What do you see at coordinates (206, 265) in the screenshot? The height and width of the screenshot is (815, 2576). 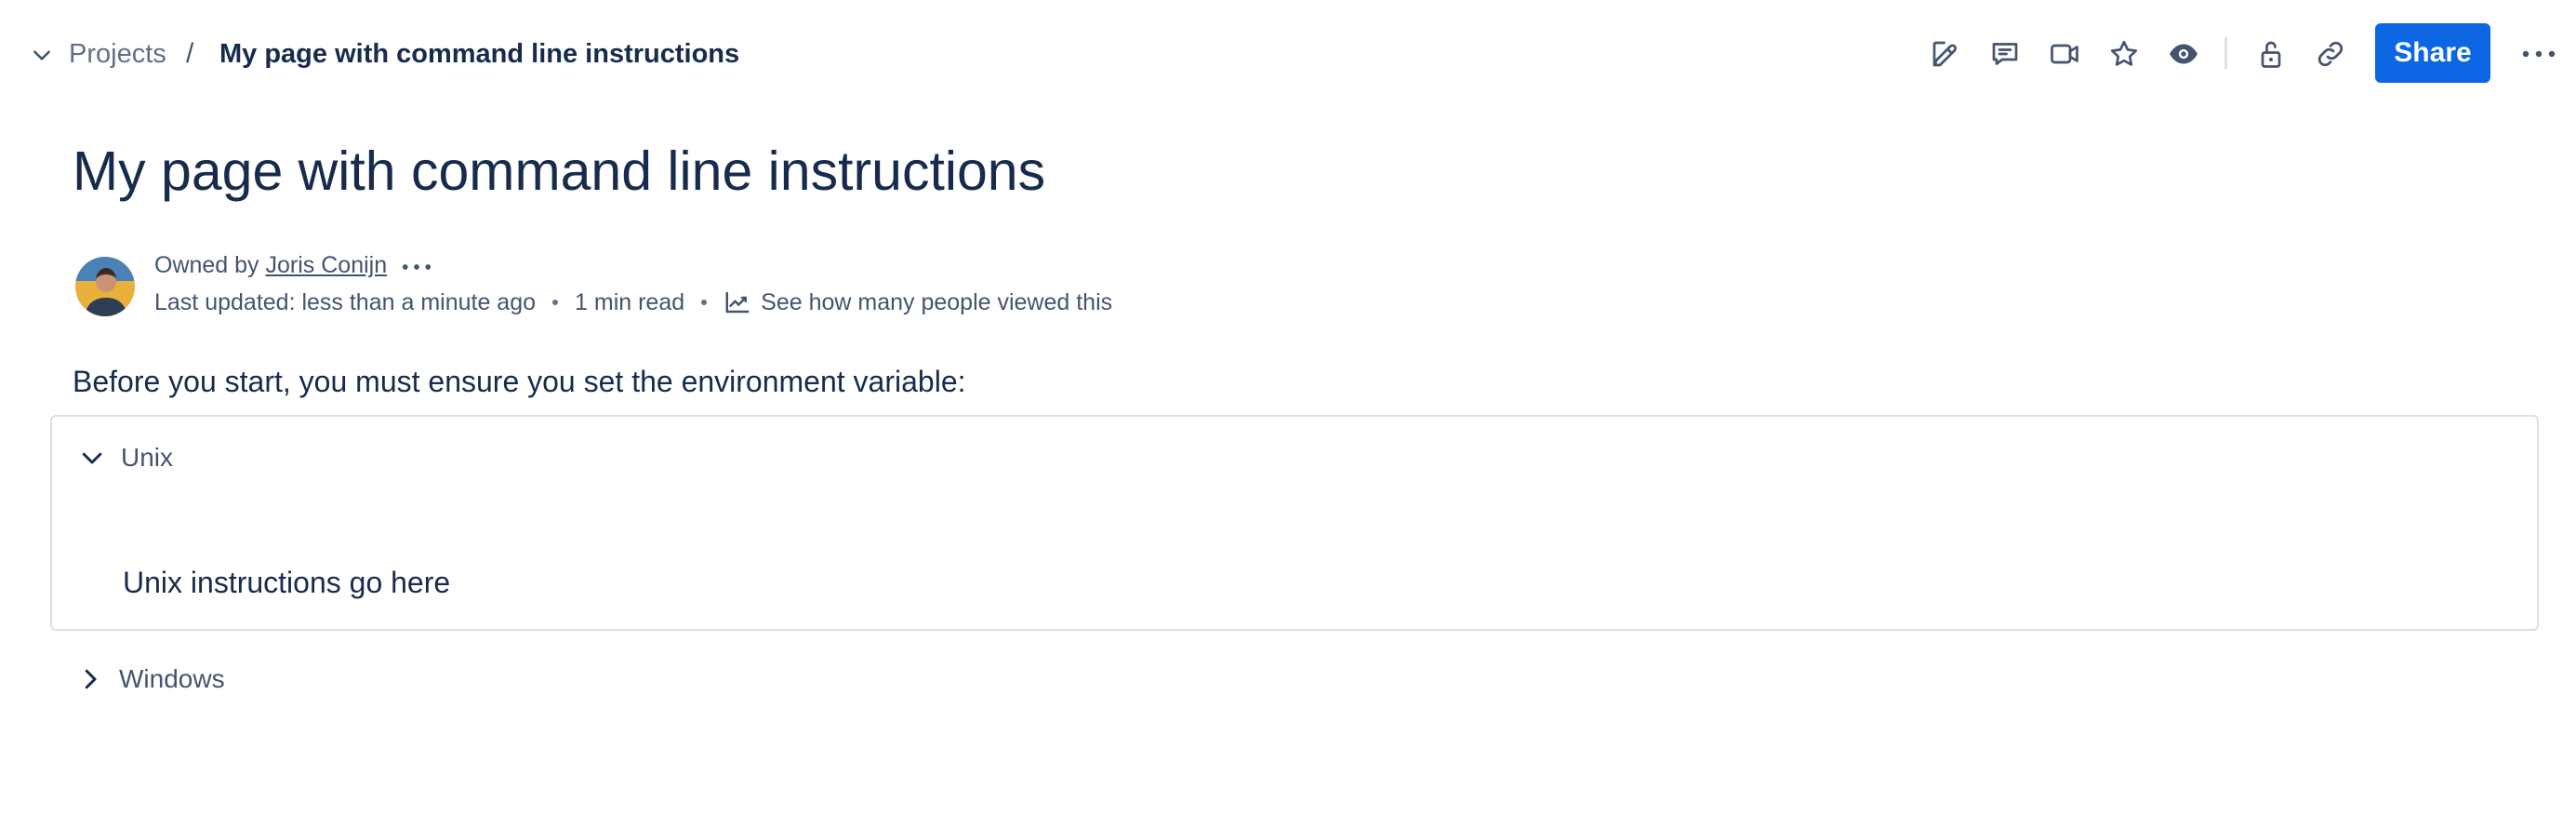 I see `owned-by-label: Owned by` at bounding box center [206, 265].